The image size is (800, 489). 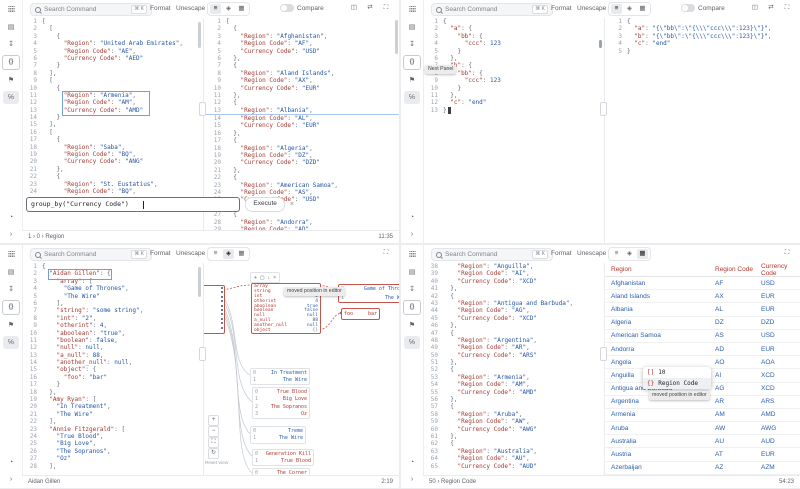 What do you see at coordinates (112, 340) in the screenshot?
I see `code-line: 11 "boolean": false,` at bounding box center [112, 340].